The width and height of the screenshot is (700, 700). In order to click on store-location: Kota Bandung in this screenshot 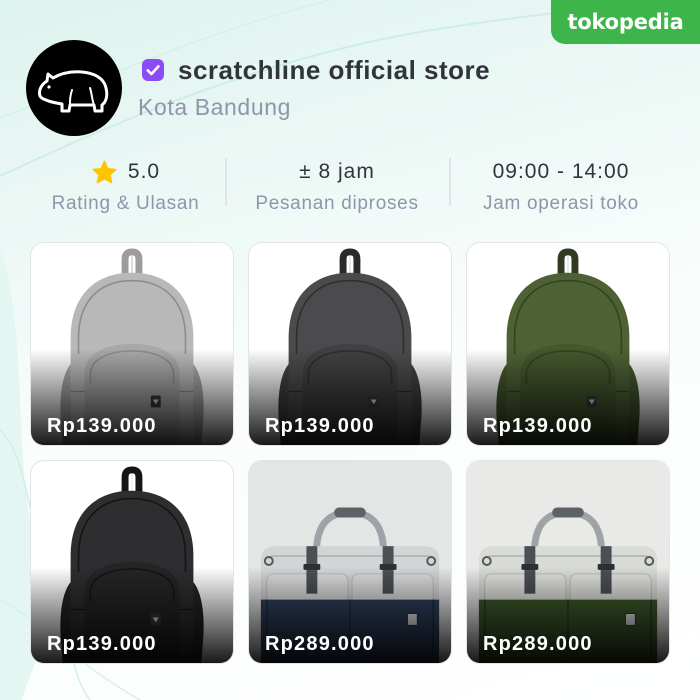, I will do `click(214, 107)`.